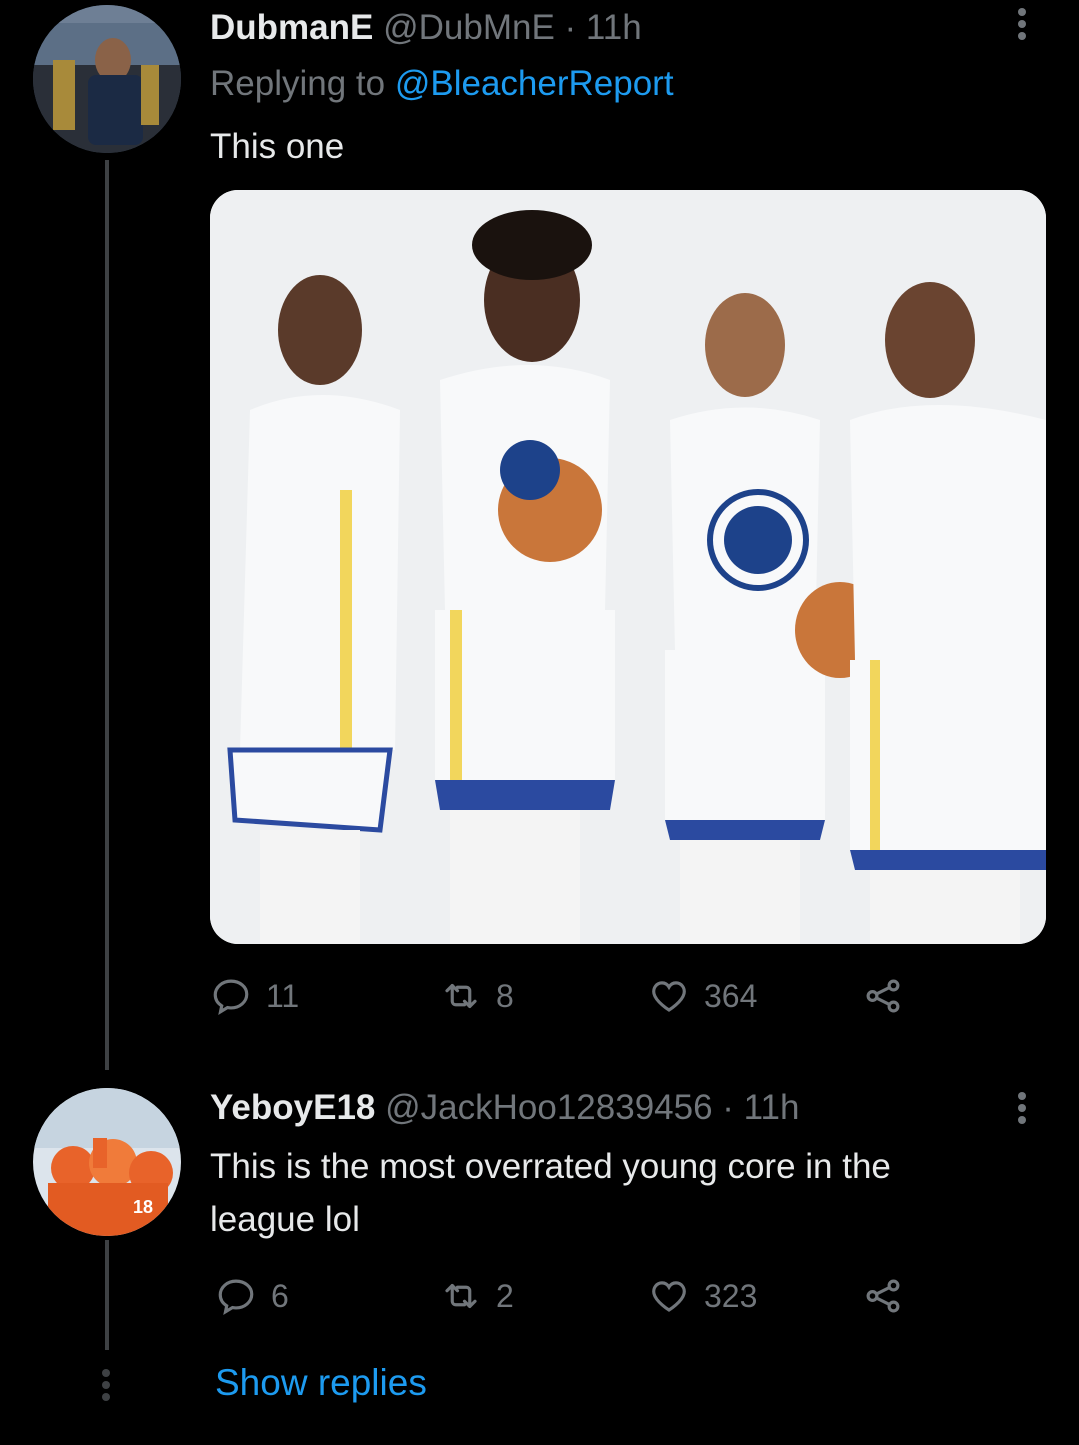 Image resolution: width=1079 pixels, height=1445 pixels. What do you see at coordinates (277, 146) in the screenshot?
I see `tweet-text: This one` at bounding box center [277, 146].